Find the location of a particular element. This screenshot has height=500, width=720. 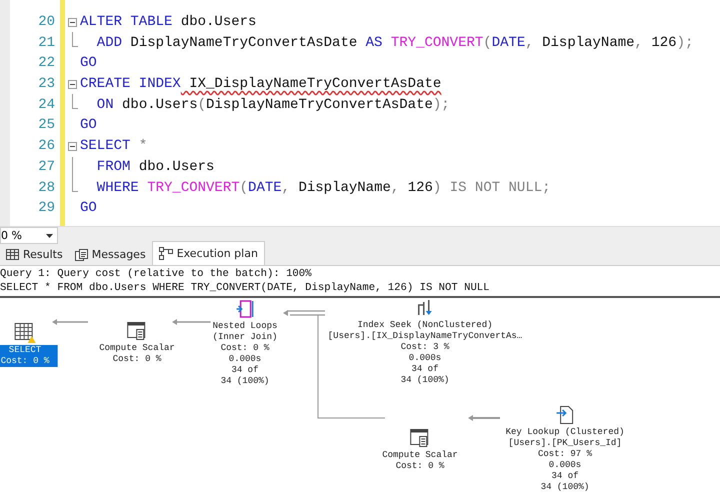

horizontal-scrollbar is located at coordinates (389, 235).